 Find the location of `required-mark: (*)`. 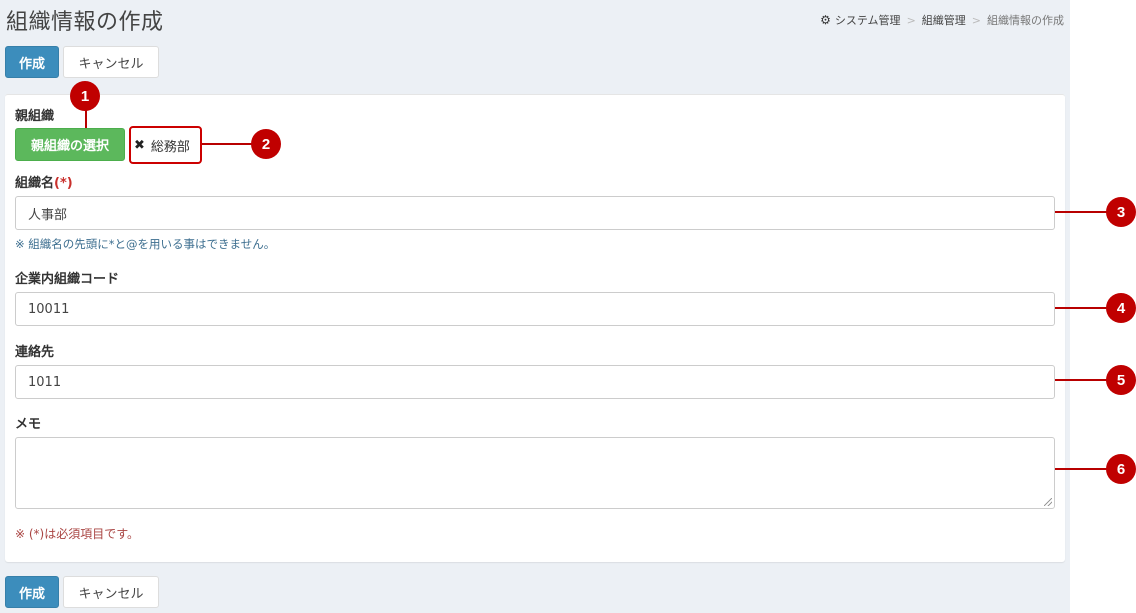

required-mark: (*) is located at coordinates (63, 183).